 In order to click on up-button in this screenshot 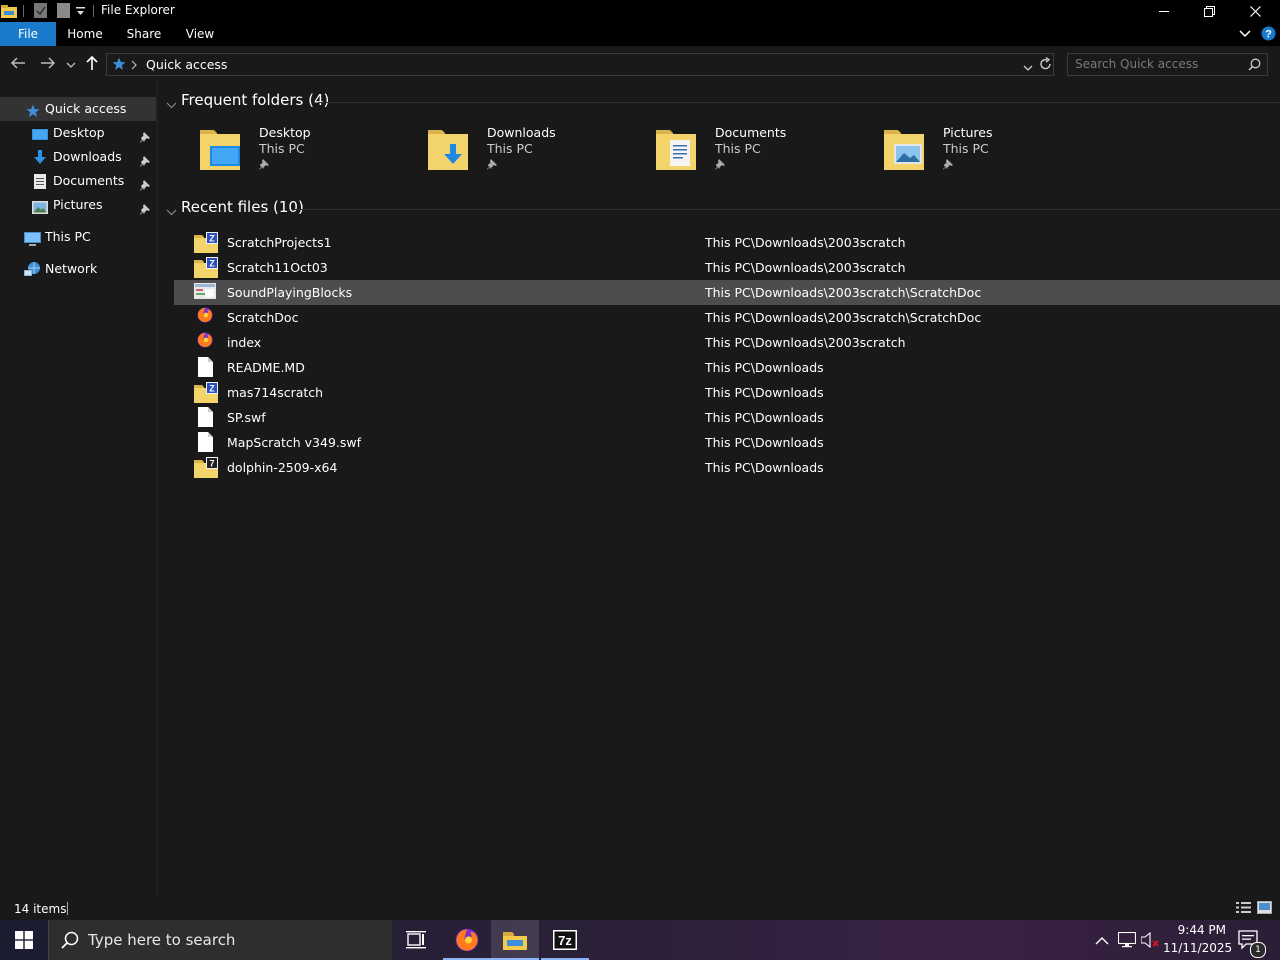, I will do `click(92, 64)`.